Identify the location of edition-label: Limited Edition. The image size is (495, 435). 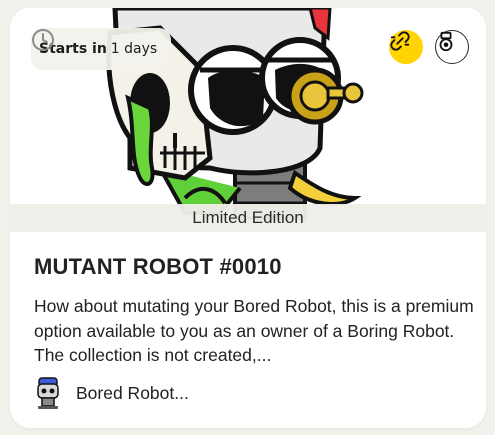
(248, 218).